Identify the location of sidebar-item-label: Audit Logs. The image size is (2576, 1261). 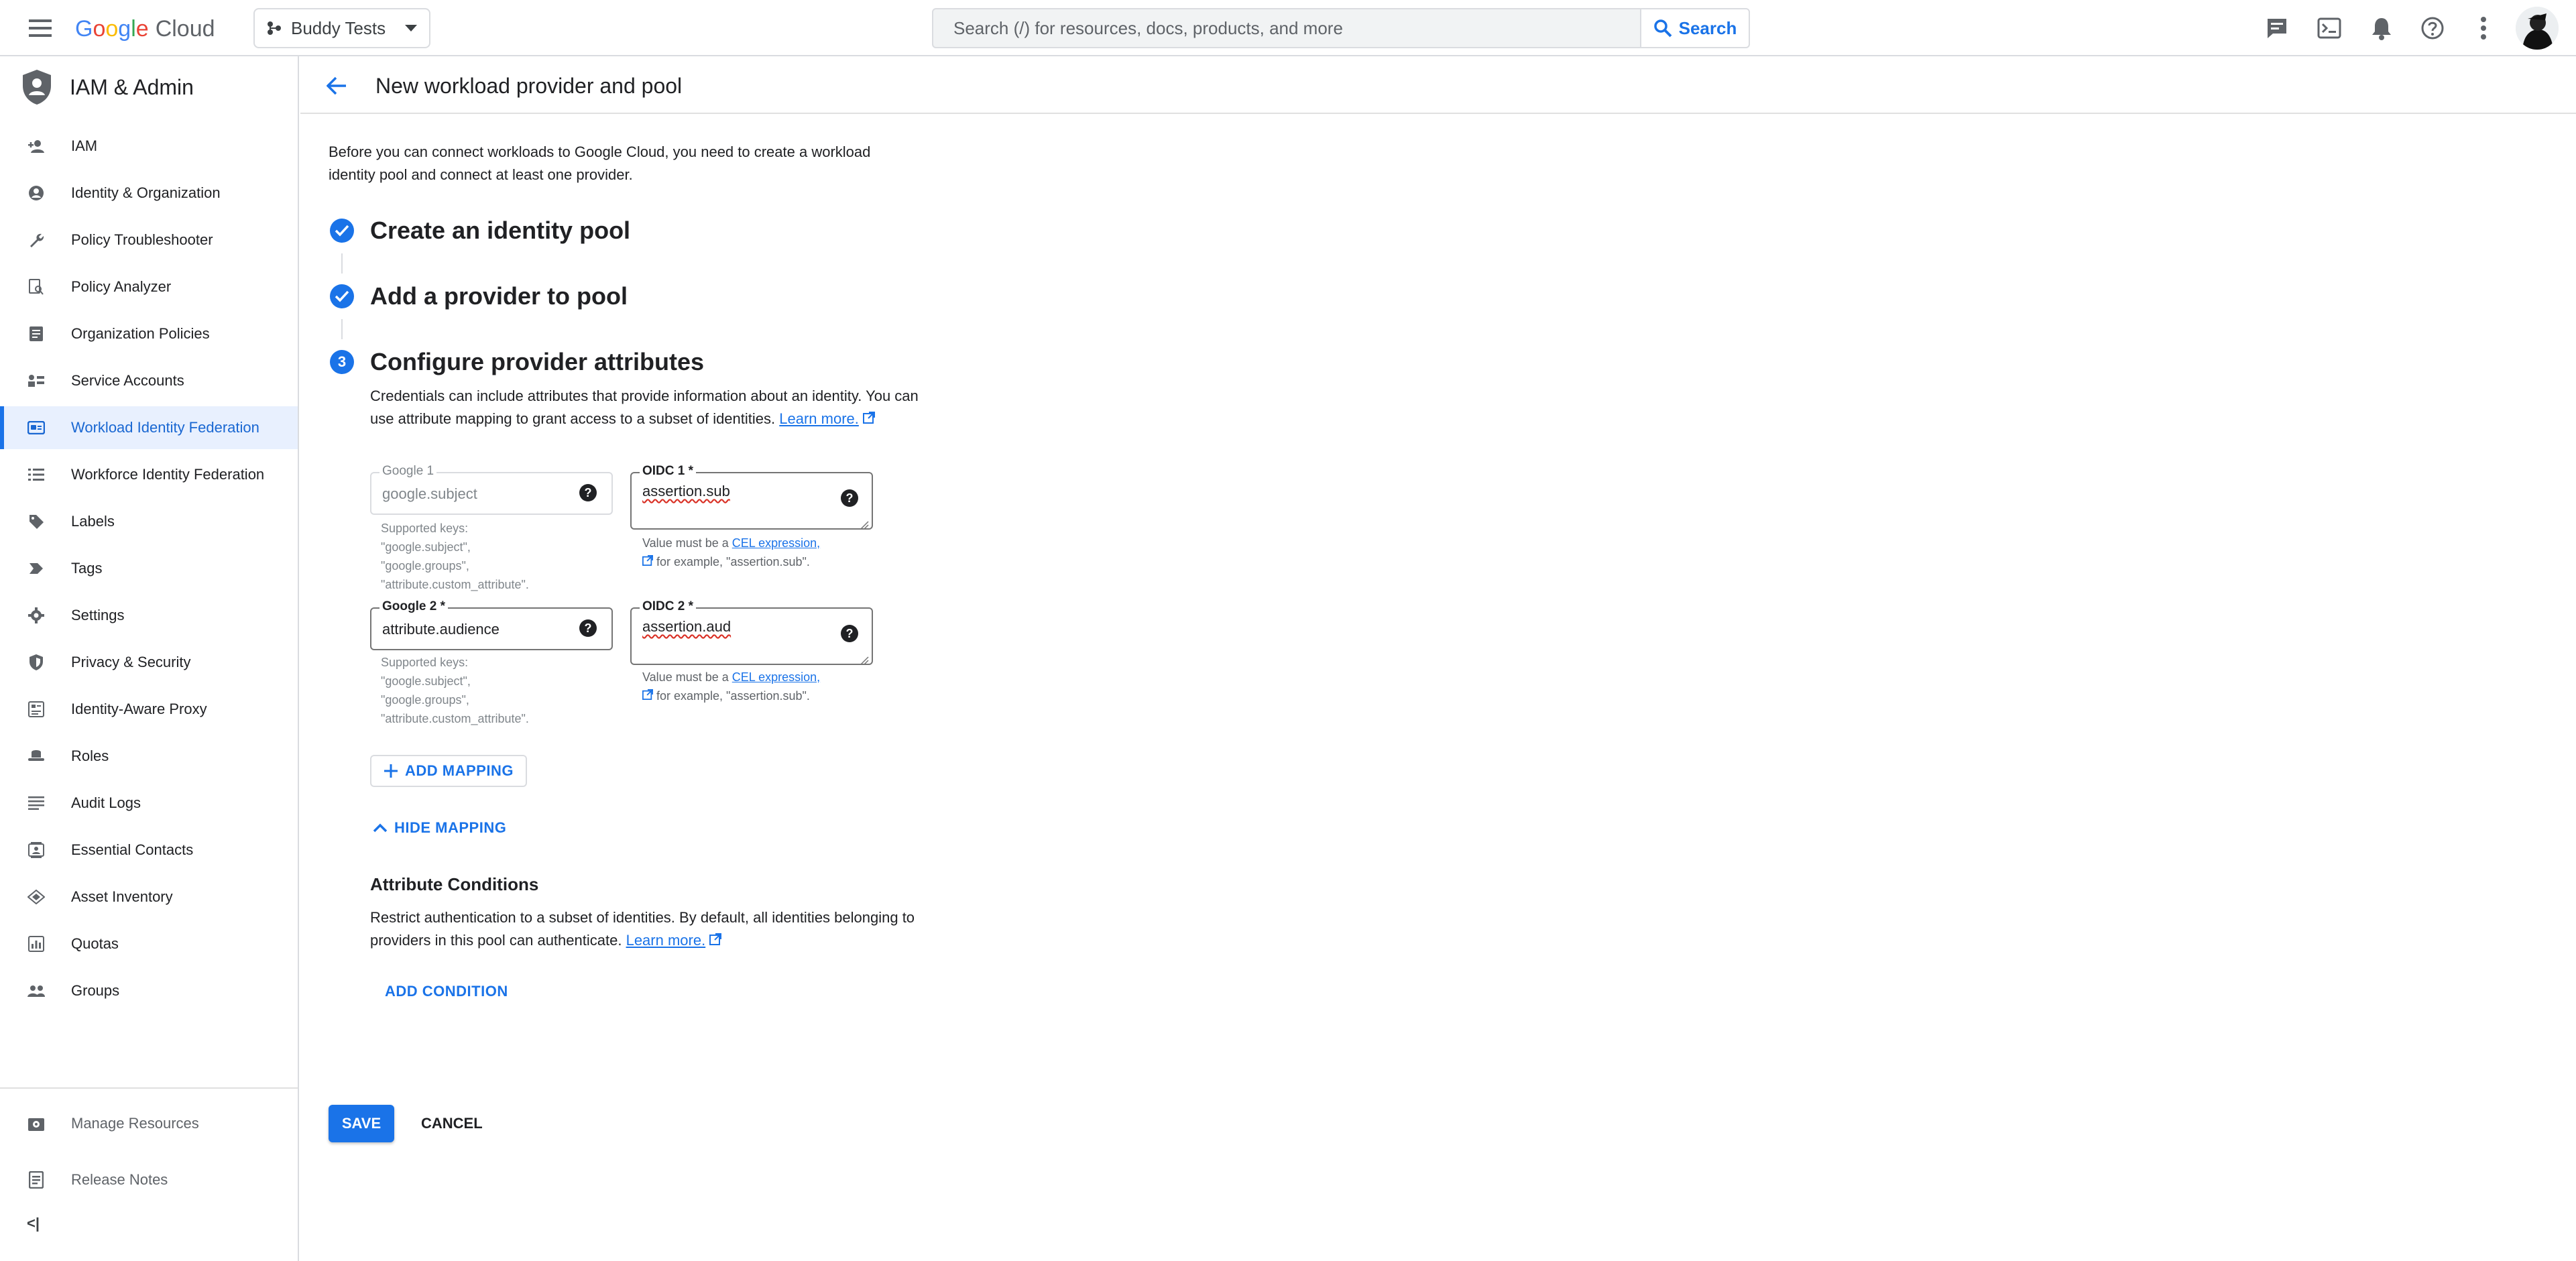
(106, 802).